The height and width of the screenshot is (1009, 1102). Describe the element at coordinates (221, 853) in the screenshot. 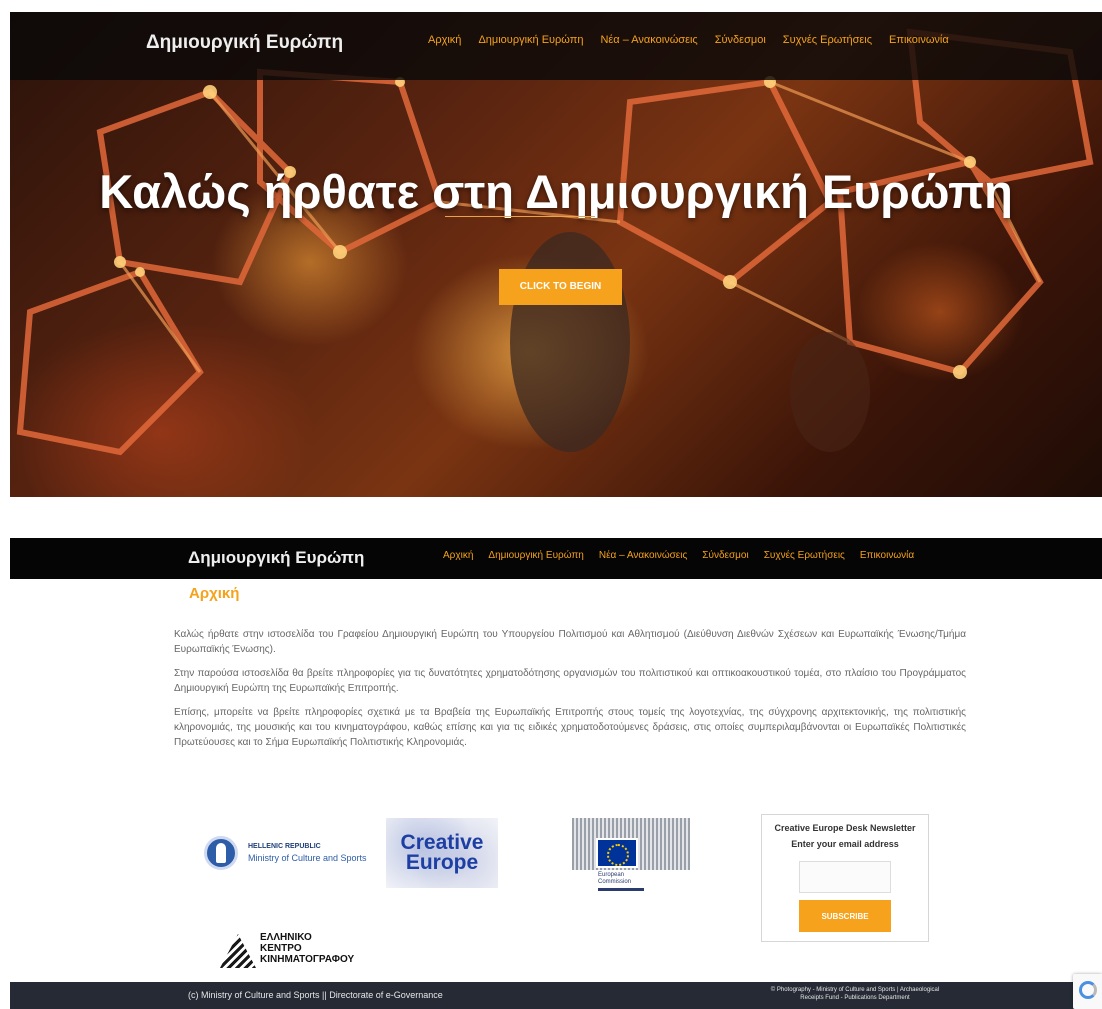

I see `greek-emblem-icon` at that location.